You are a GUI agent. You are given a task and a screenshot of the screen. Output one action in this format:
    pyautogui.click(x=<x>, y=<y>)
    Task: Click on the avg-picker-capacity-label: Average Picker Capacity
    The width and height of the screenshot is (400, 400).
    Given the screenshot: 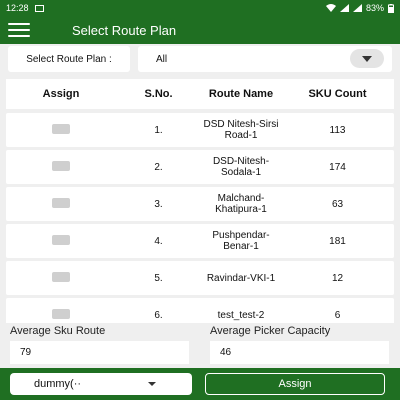 What is the action you would take?
    pyautogui.click(x=270, y=331)
    